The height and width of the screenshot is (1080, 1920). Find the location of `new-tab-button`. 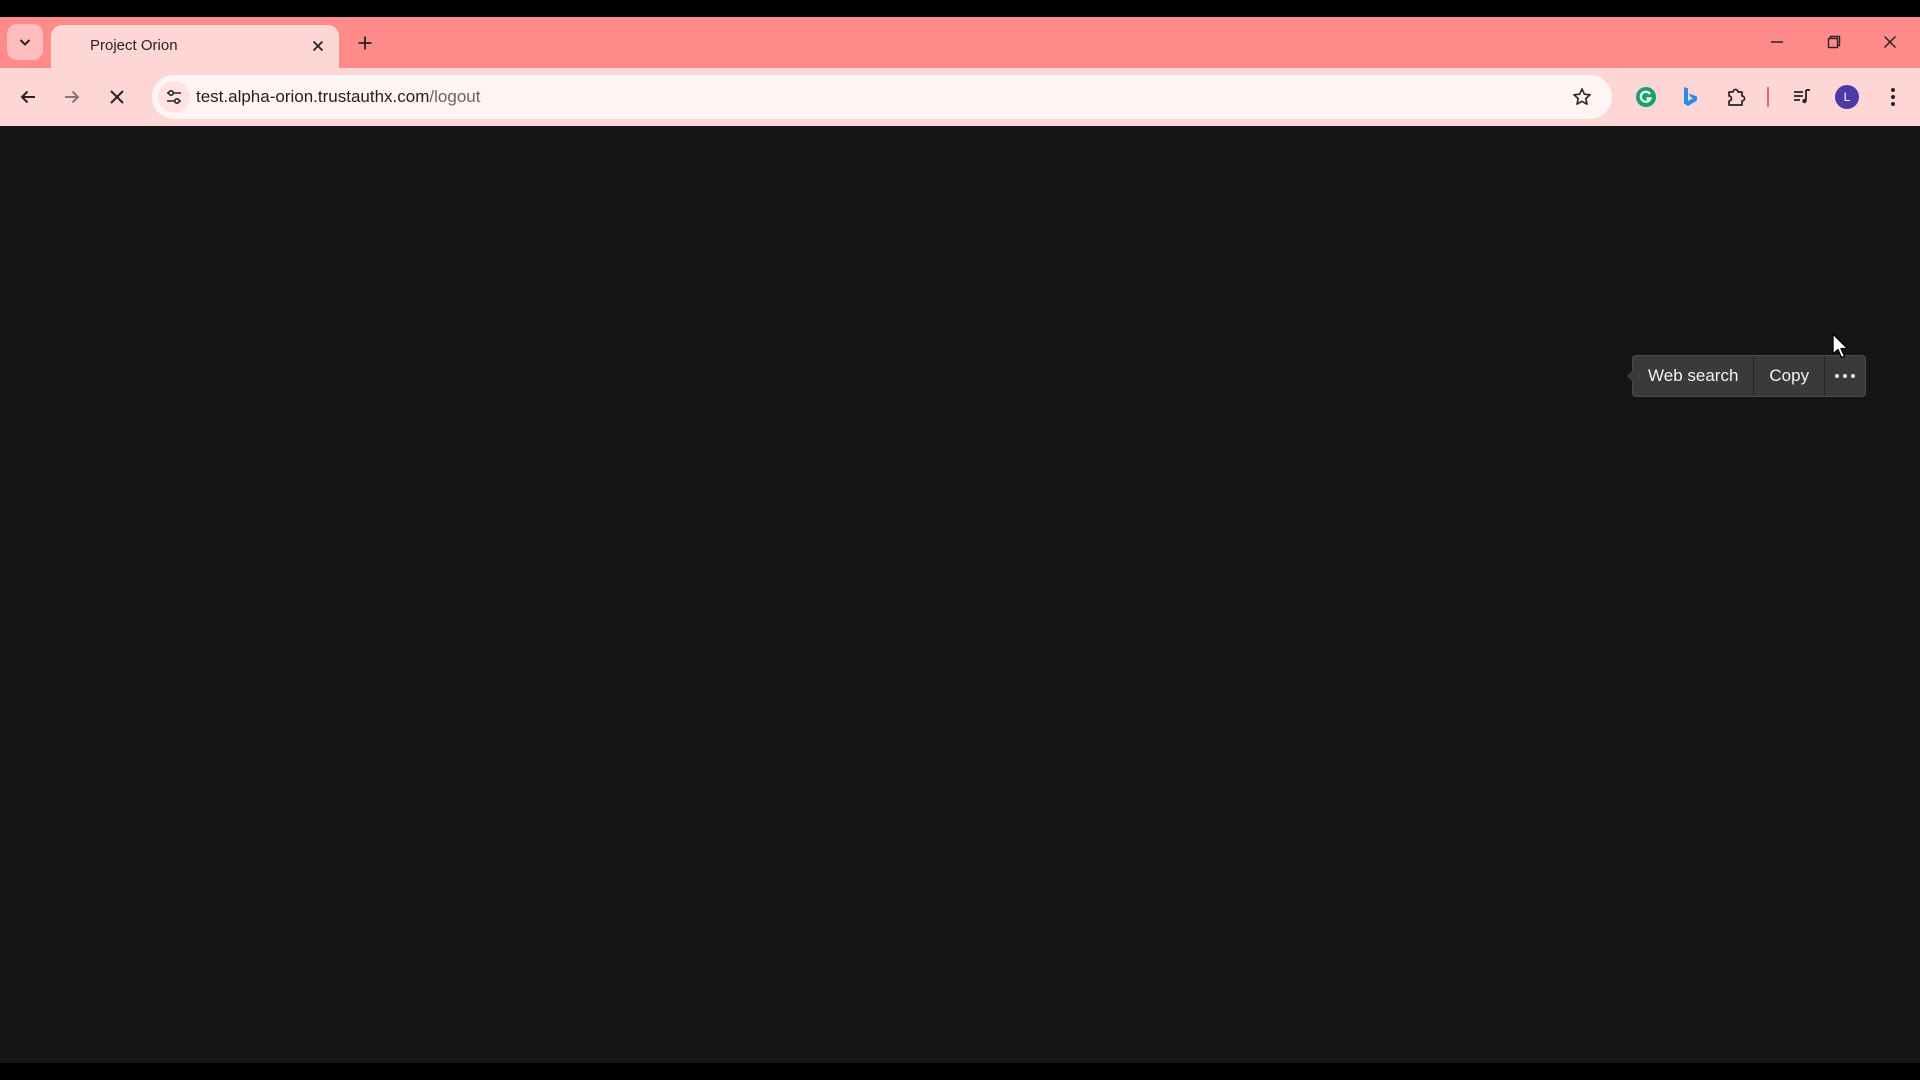

new-tab-button is located at coordinates (365, 43).